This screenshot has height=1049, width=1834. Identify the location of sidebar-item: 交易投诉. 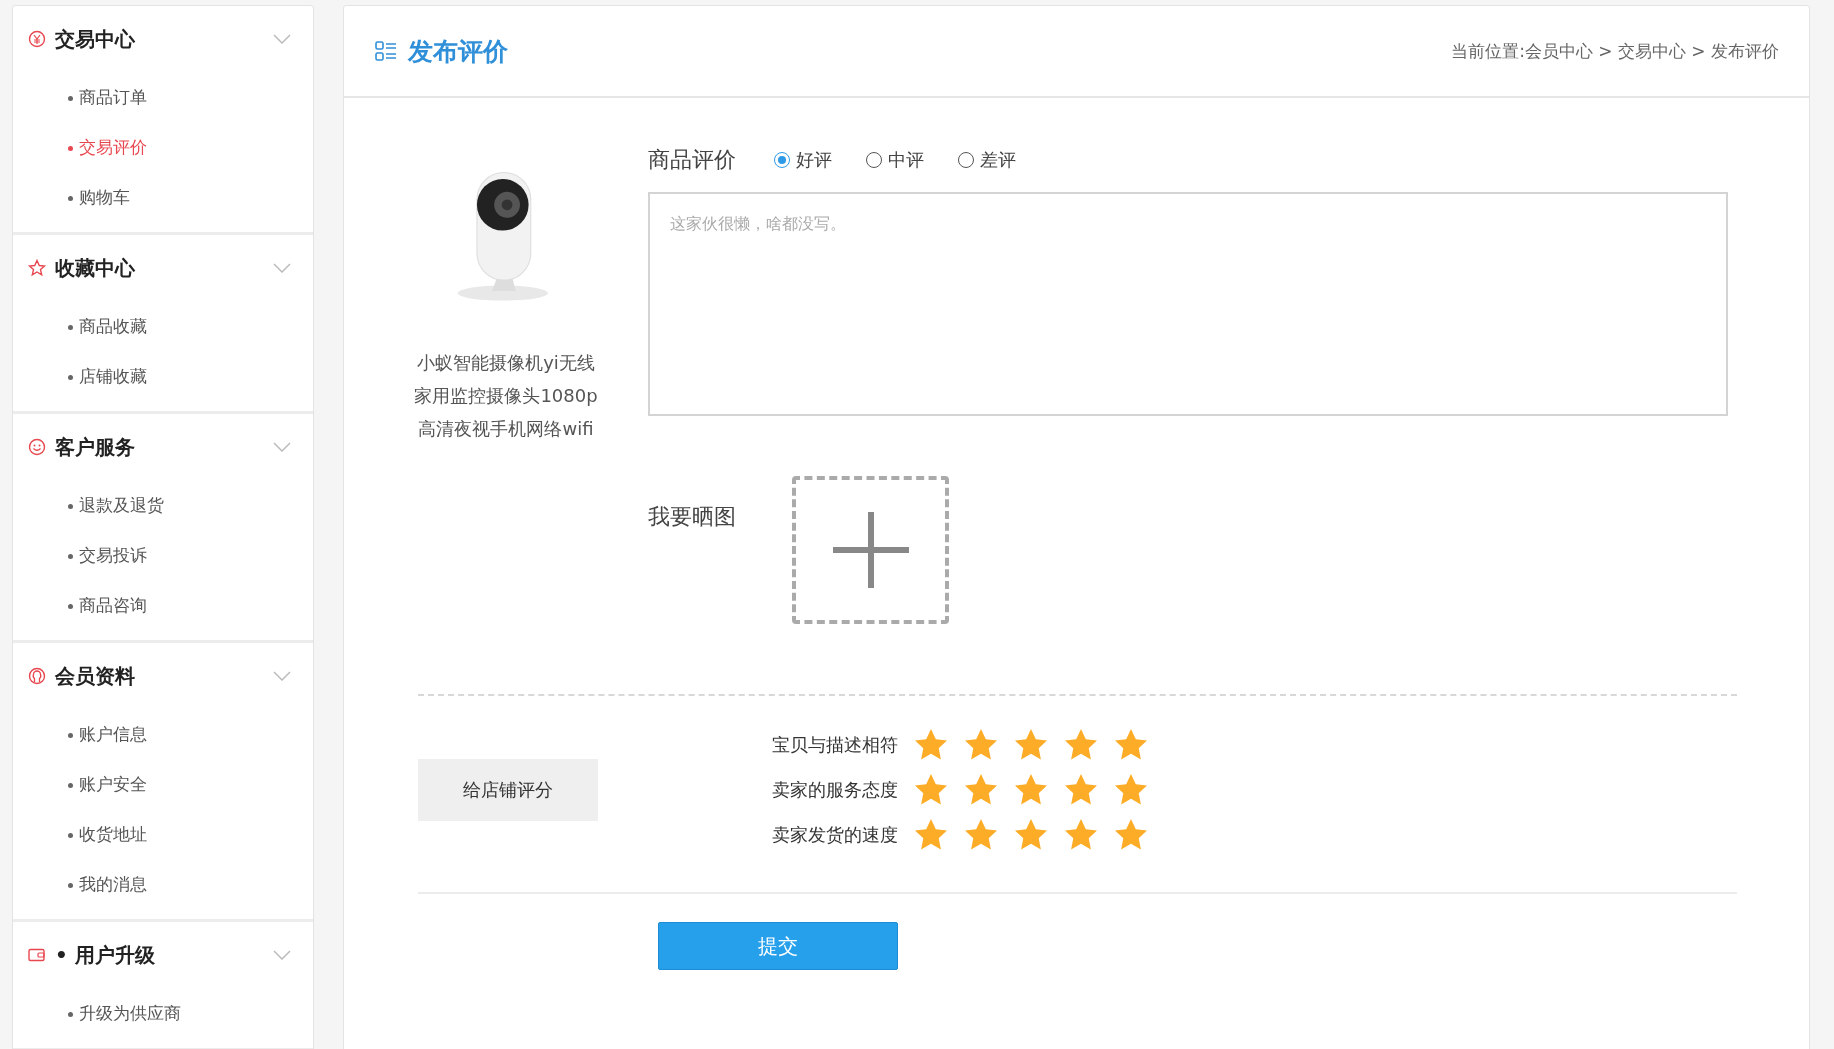
(113, 555).